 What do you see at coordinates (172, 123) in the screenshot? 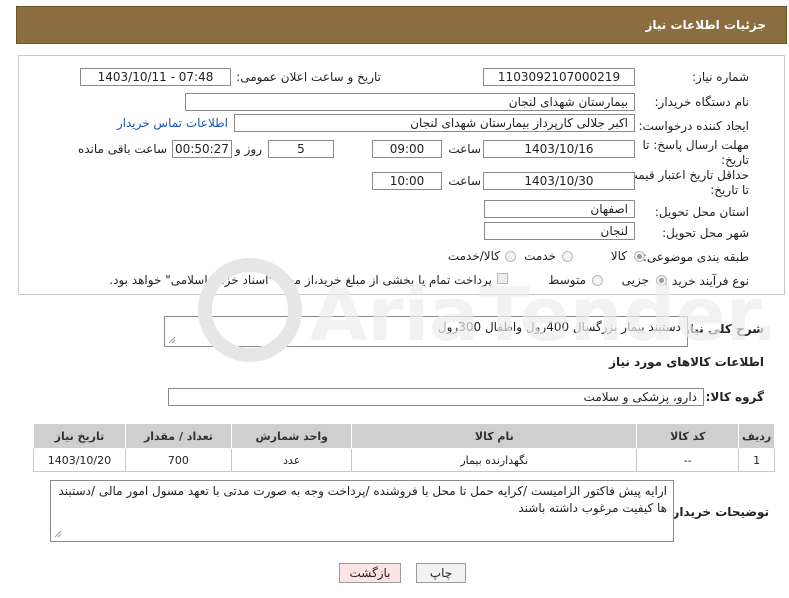
I see `buyer-contact-link: اطلاعات تماس خریدار` at bounding box center [172, 123].